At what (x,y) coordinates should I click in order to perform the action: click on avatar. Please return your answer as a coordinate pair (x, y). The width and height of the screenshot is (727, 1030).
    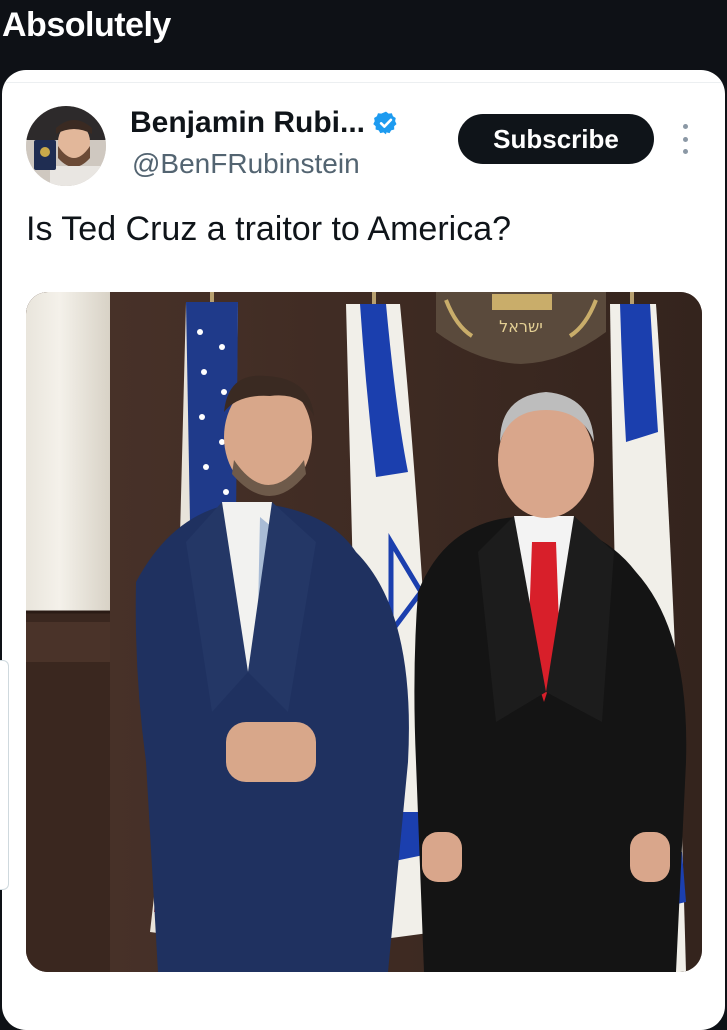
    Looking at the image, I should click on (66, 146).